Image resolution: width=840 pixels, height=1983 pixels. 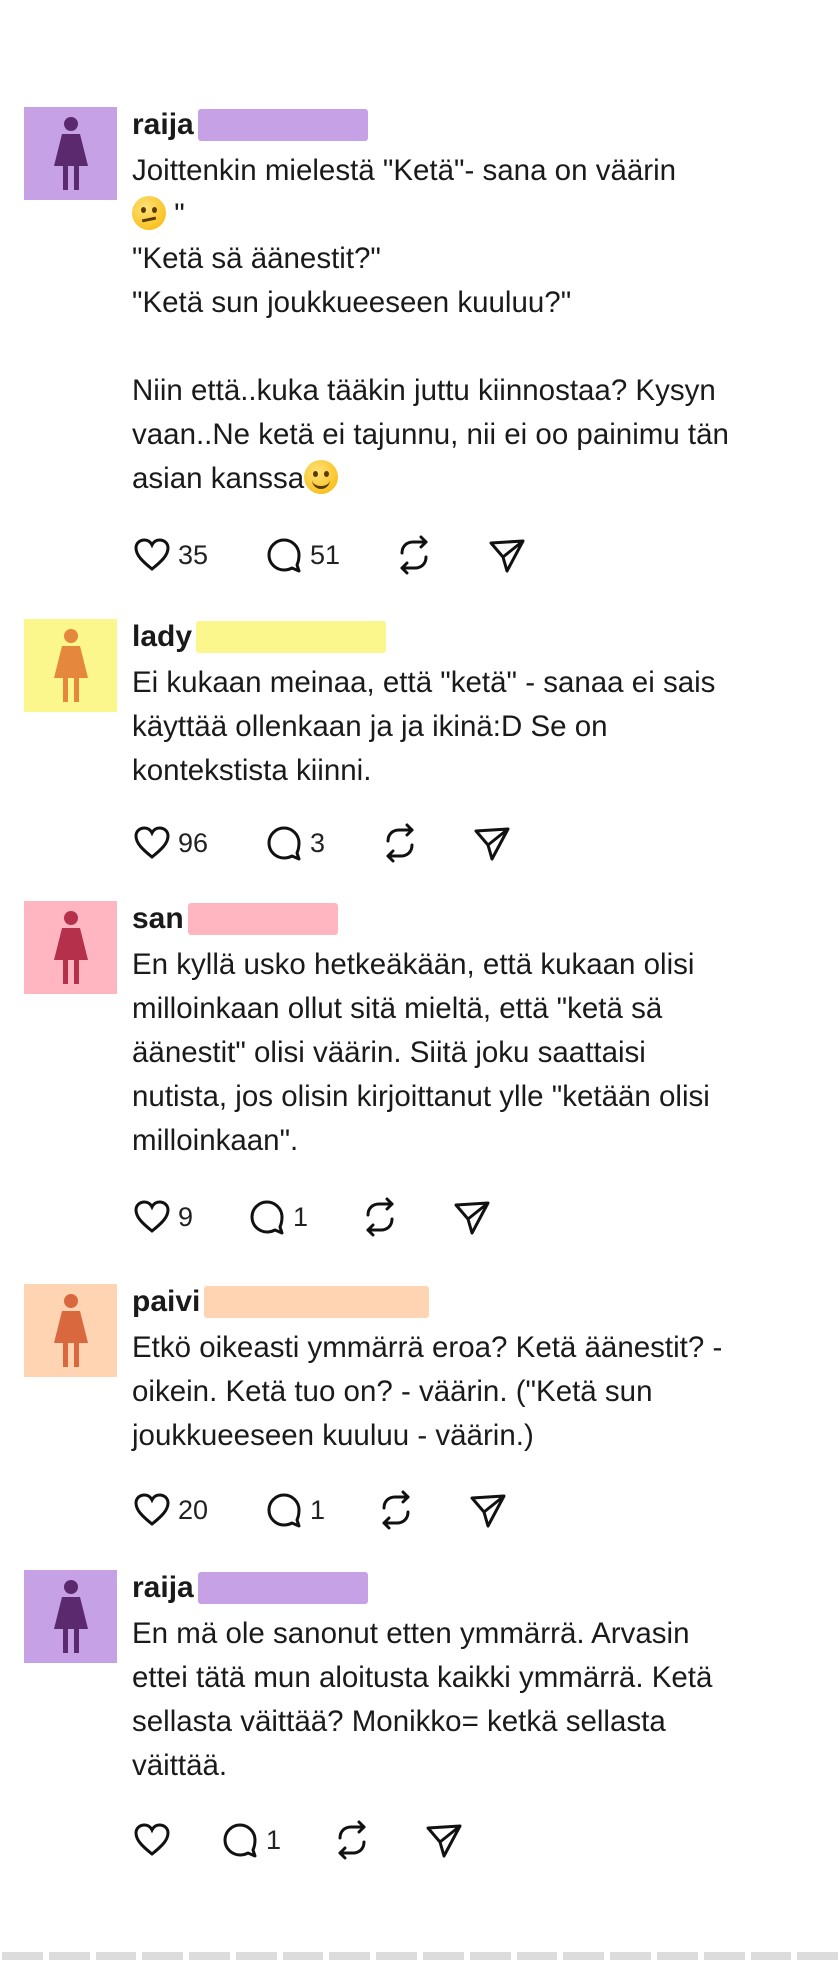 I want to click on smiling-face-icon, so click(x=321, y=477).